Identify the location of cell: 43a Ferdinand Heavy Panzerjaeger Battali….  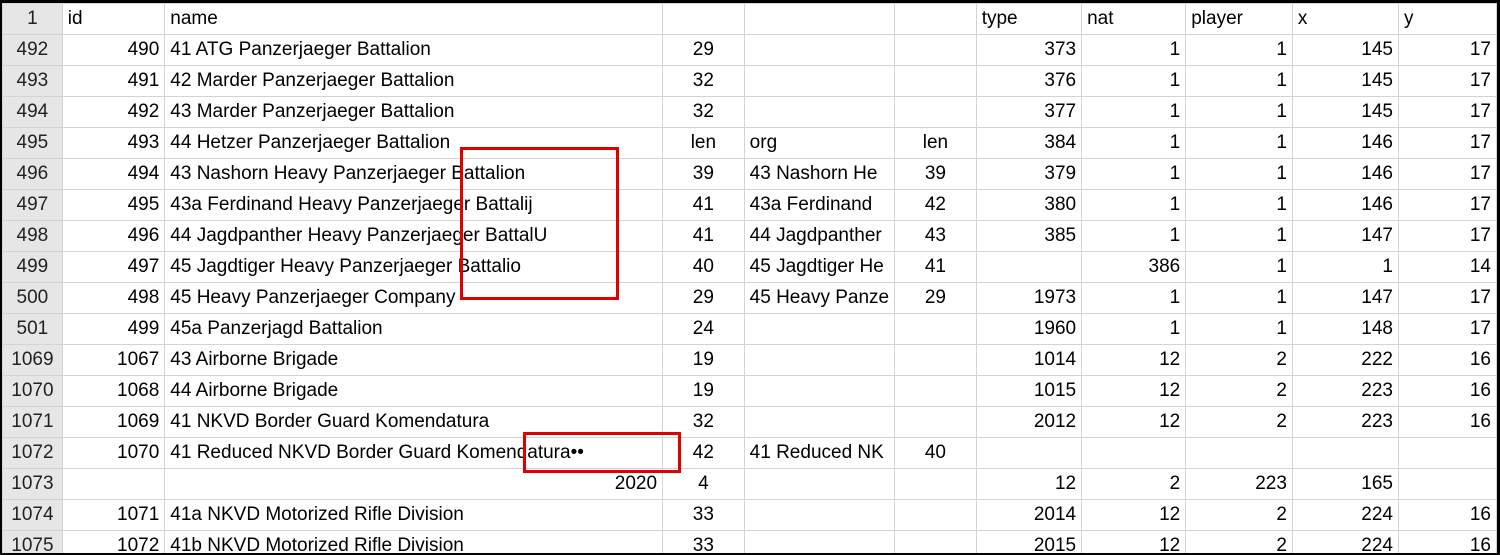
(414, 205).